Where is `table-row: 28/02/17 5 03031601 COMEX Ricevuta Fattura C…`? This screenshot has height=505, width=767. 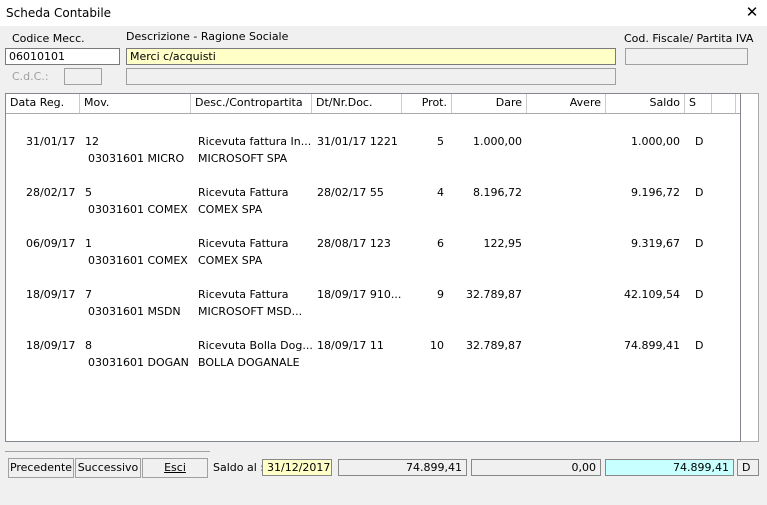 table-row: 28/02/17 5 03031601 COMEX Ricevuta Fattura C… is located at coordinates (373, 204).